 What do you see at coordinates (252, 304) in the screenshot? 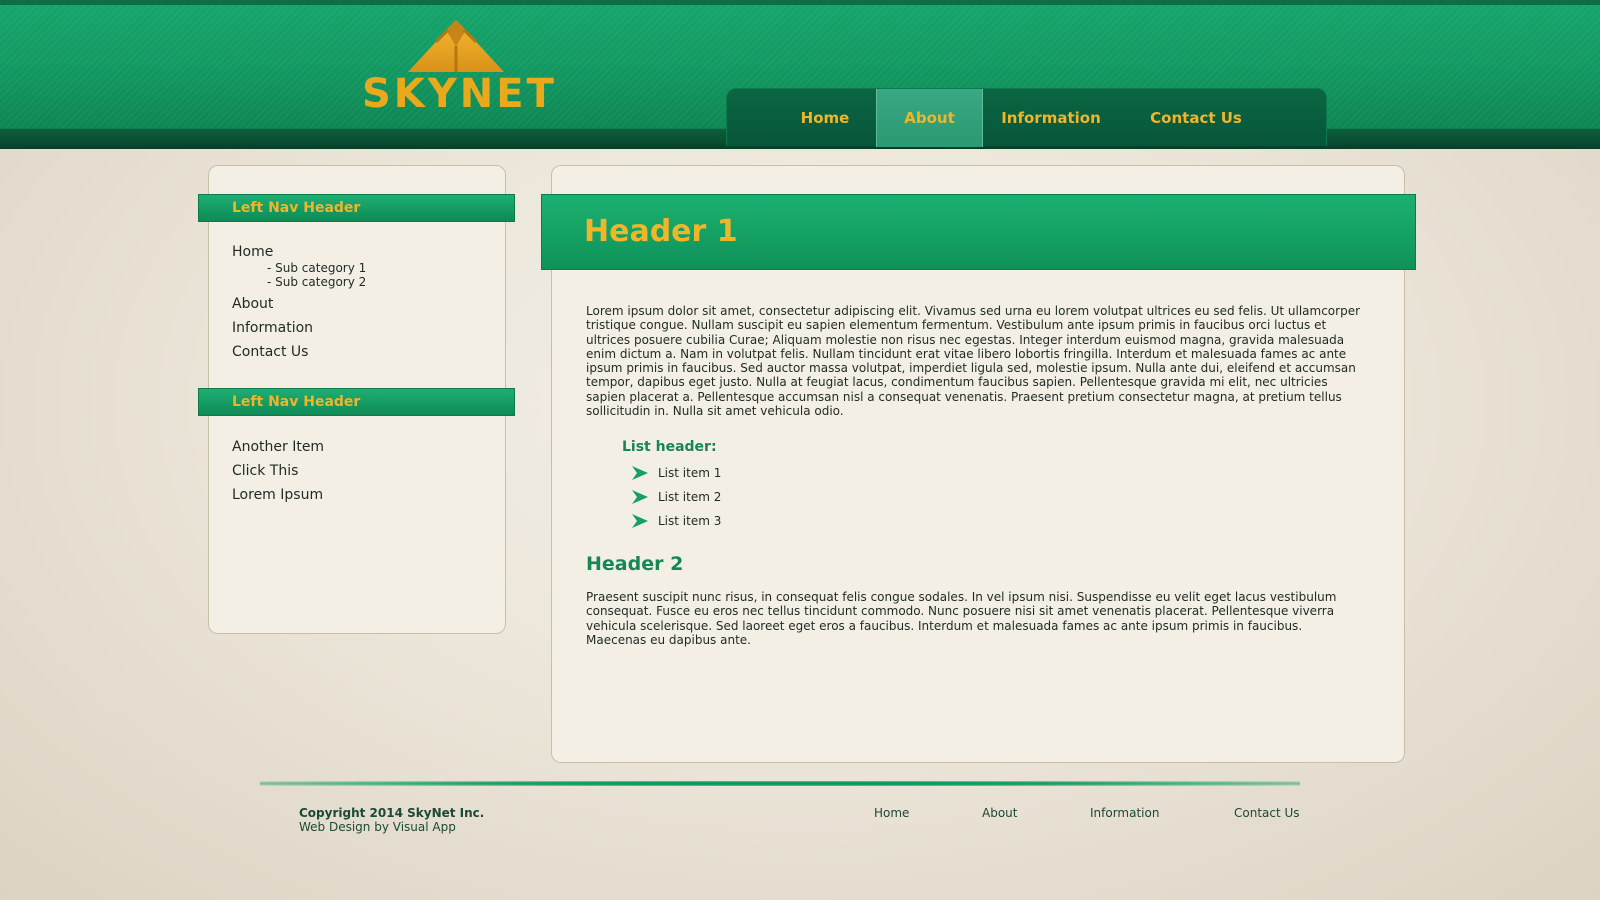
I see `sidebar-item-about: About` at bounding box center [252, 304].